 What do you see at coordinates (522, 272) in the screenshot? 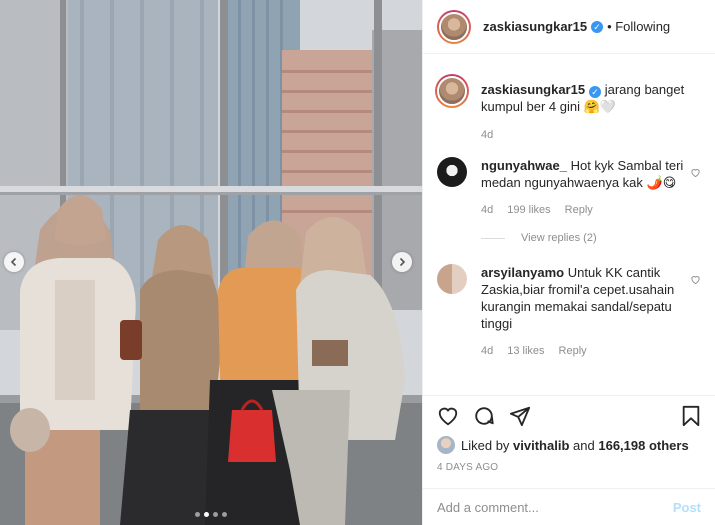
I see `commenter-username: arsyilanyamo` at bounding box center [522, 272].